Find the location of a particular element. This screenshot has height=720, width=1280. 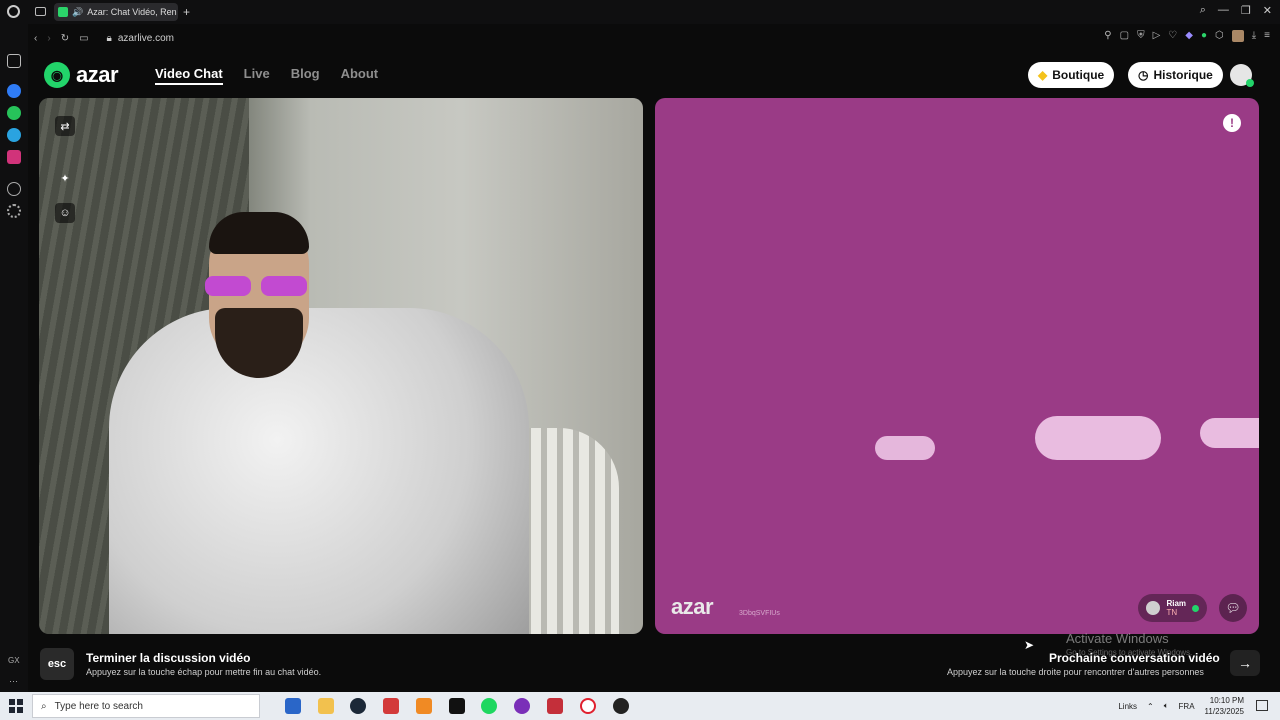

gem-icon: ◆ is located at coordinates (1043, 75).